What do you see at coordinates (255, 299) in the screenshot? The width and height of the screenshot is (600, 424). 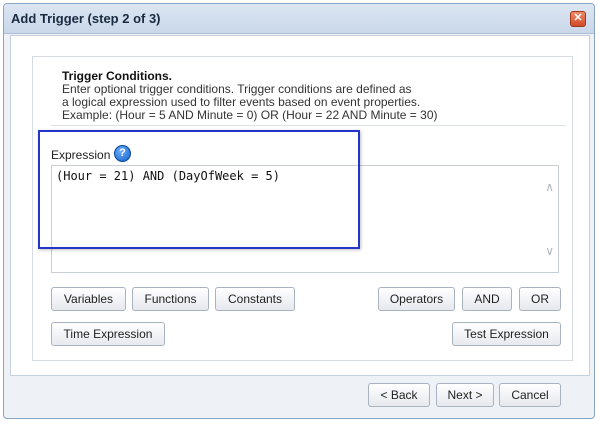 I see `constants-button: Constants` at bounding box center [255, 299].